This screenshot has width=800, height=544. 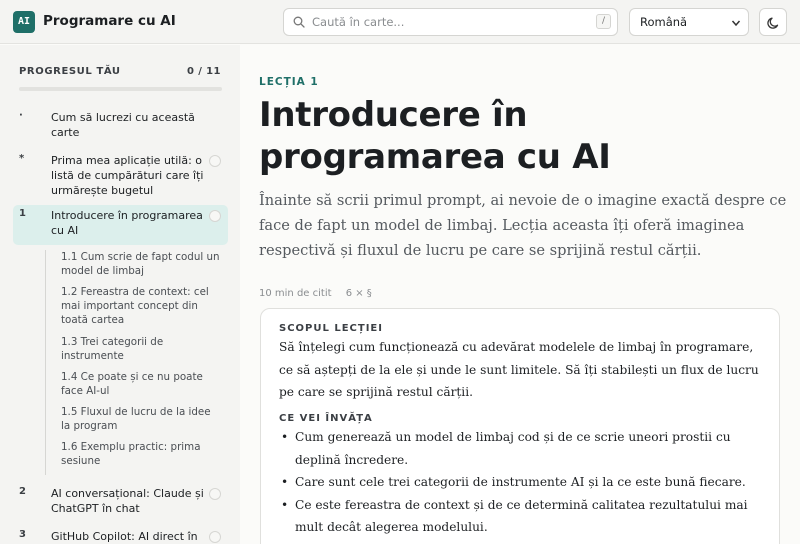 What do you see at coordinates (295, 293) in the screenshot?
I see `reading-time: 10 min de citit` at bounding box center [295, 293].